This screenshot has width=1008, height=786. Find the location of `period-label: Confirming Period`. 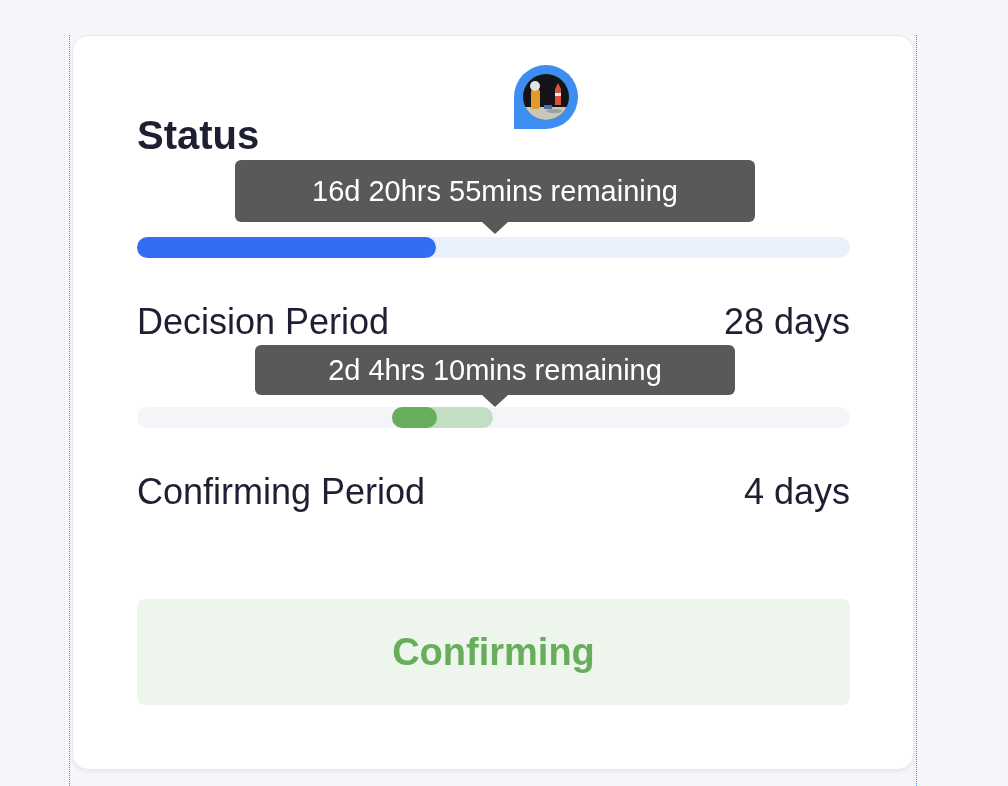

period-label: Confirming Period is located at coordinates (281, 492).